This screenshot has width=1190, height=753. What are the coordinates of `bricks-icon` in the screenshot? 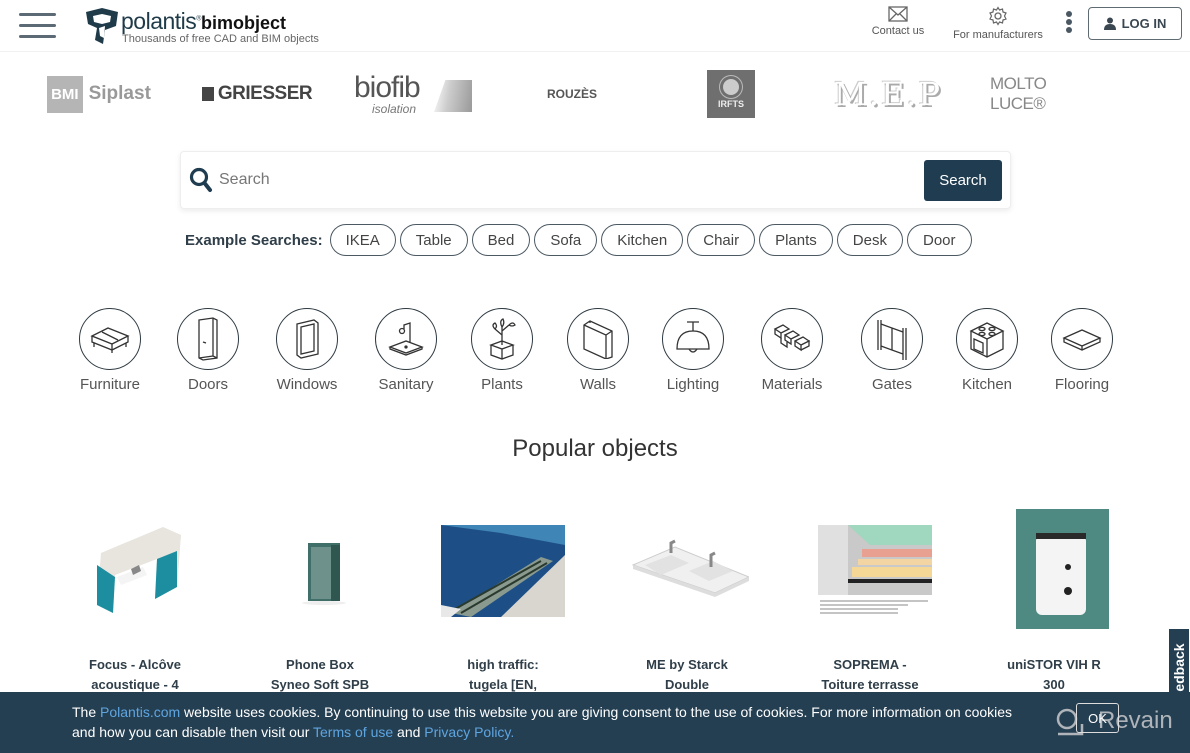 It's located at (792, 338).